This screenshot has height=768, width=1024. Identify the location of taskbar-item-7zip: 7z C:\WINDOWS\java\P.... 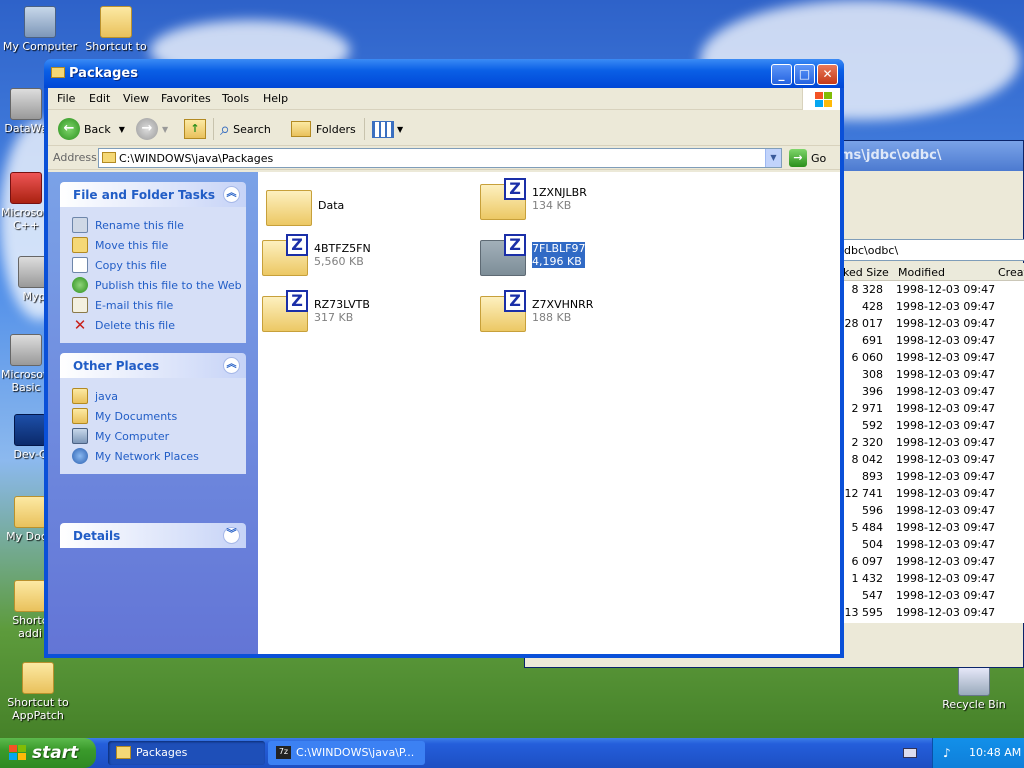
(346, 753).